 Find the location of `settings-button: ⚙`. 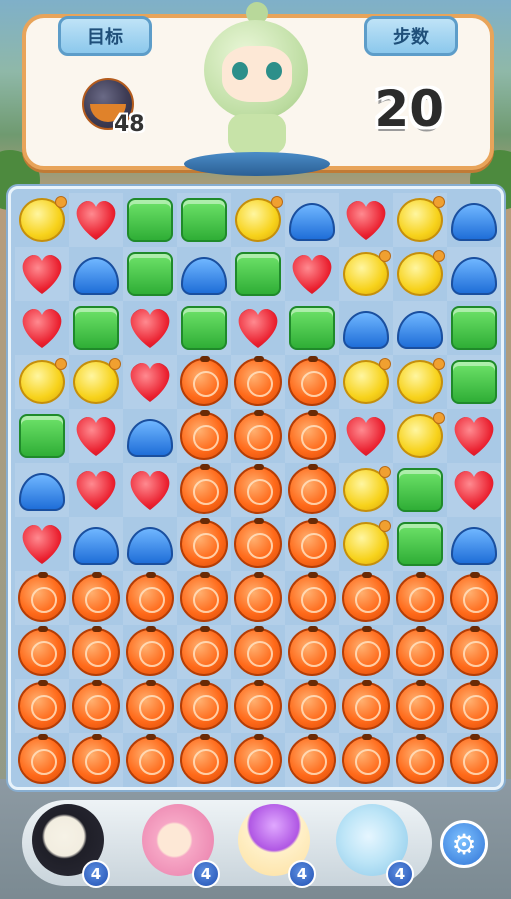

settings-button: ⚙ is located at coordinates (464, 844).